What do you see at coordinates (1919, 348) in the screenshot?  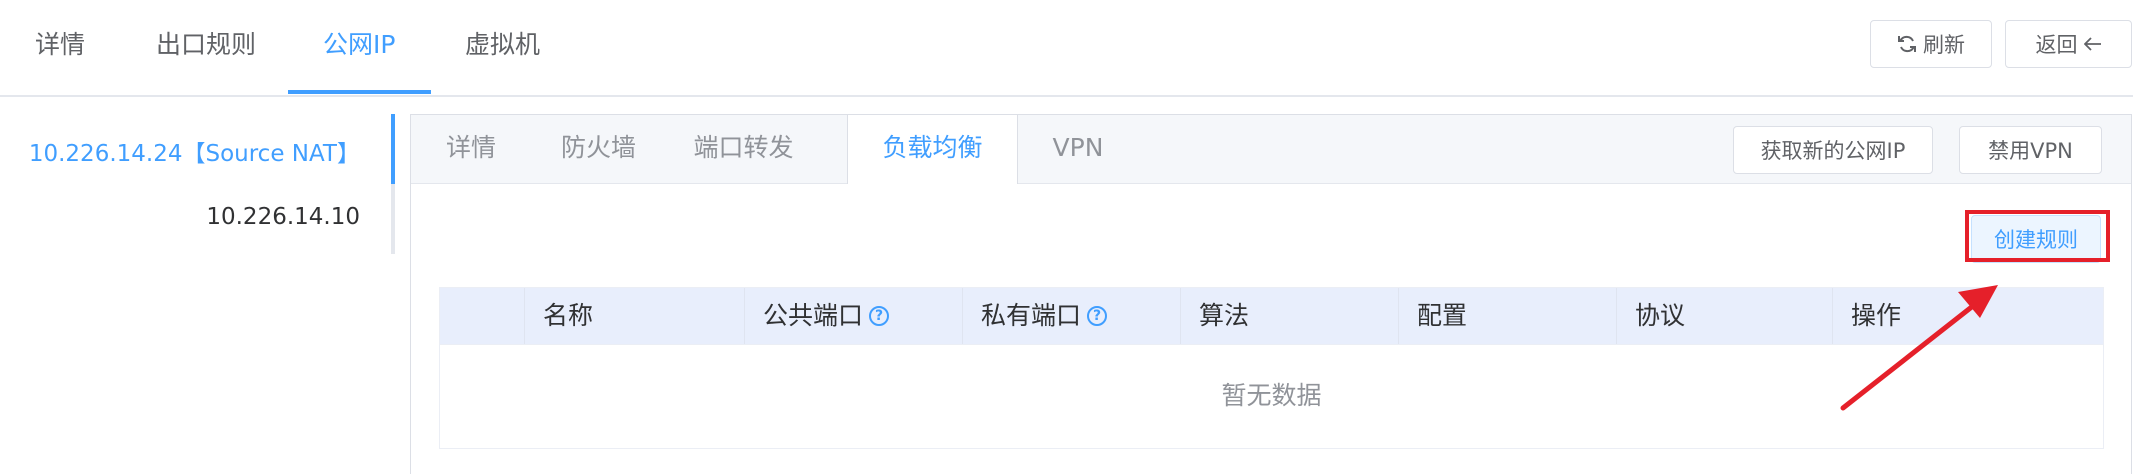 I see `annotation-arrow` at bounding box center [1919, 348].